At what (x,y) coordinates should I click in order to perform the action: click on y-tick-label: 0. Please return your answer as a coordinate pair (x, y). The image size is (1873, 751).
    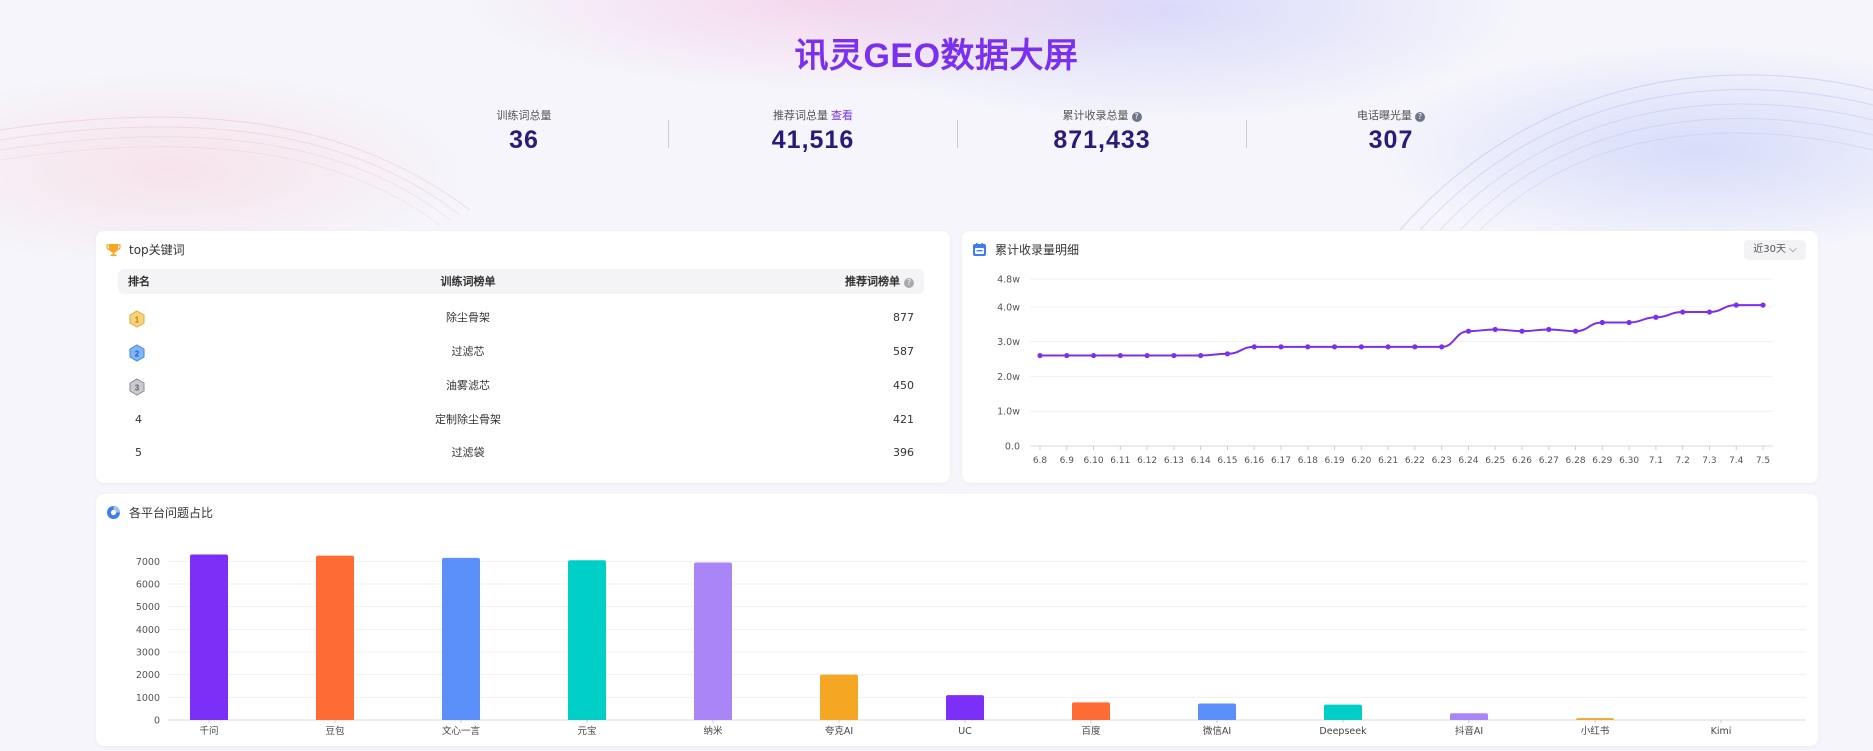
    Looking at the image, I should click on (157, 721).